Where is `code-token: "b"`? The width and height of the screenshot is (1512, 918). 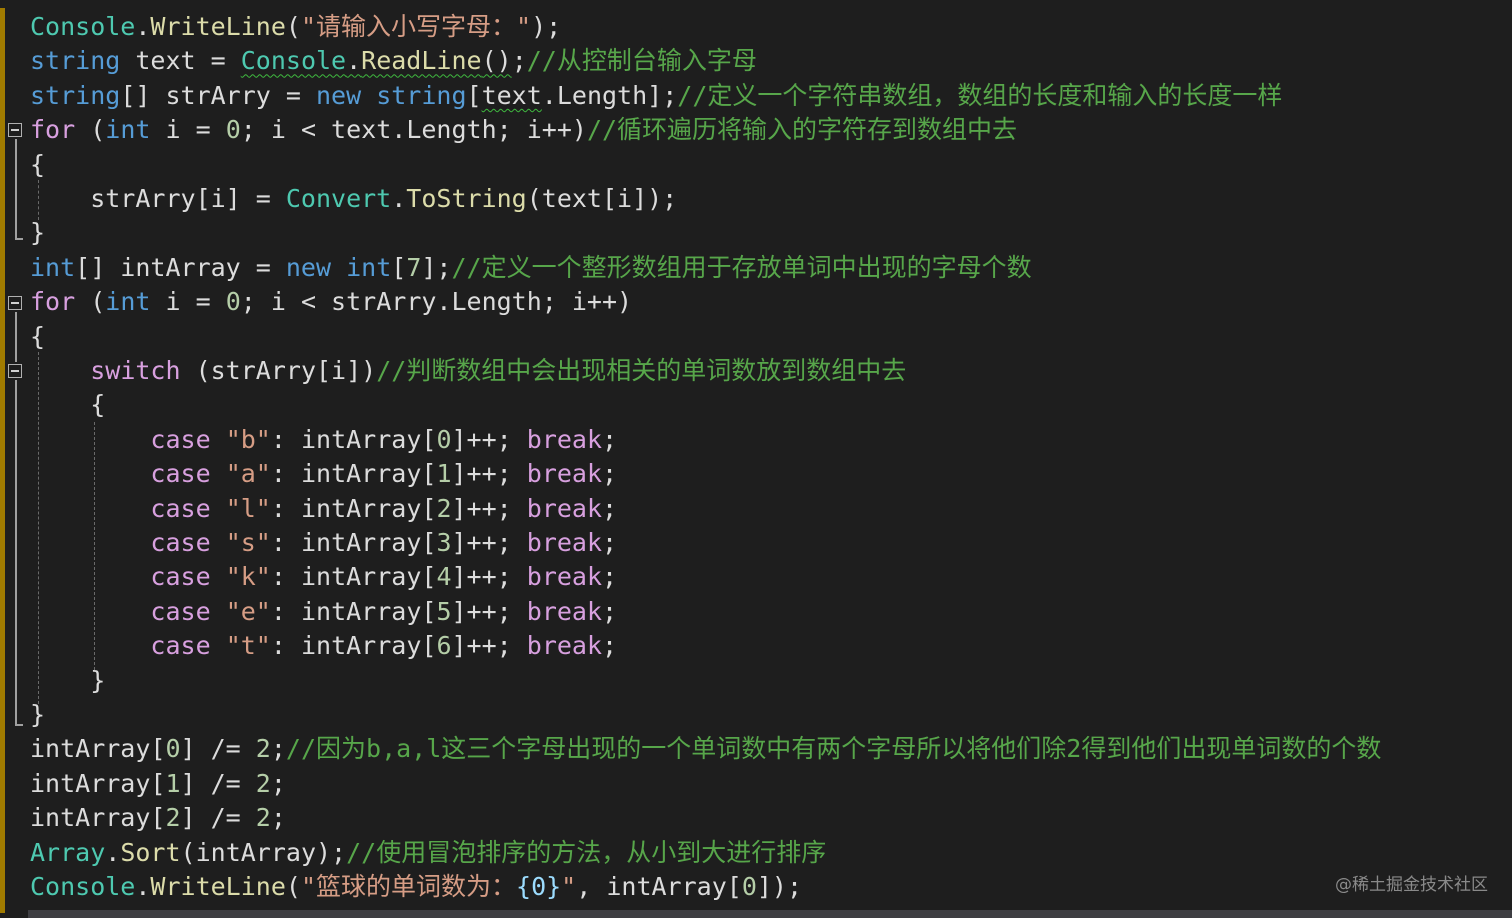
code-token: "b" is located at coordinates (248, 439).